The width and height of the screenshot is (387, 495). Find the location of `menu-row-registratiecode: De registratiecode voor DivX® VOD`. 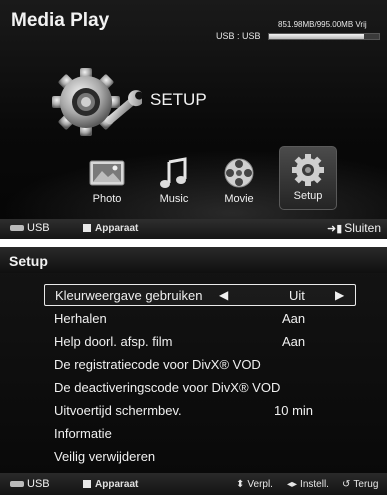

menu-row-registratiecode: De registratiecode voor DivX® VOD is located at coordinates (200, 365).